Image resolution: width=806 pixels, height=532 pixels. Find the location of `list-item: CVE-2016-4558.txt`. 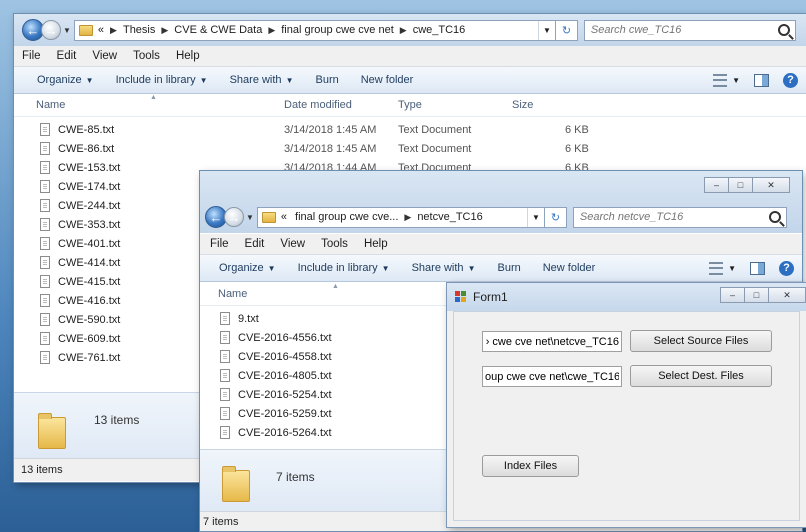

list-item: CVE-2016-4558.txt is located at coordinates (340, 356).